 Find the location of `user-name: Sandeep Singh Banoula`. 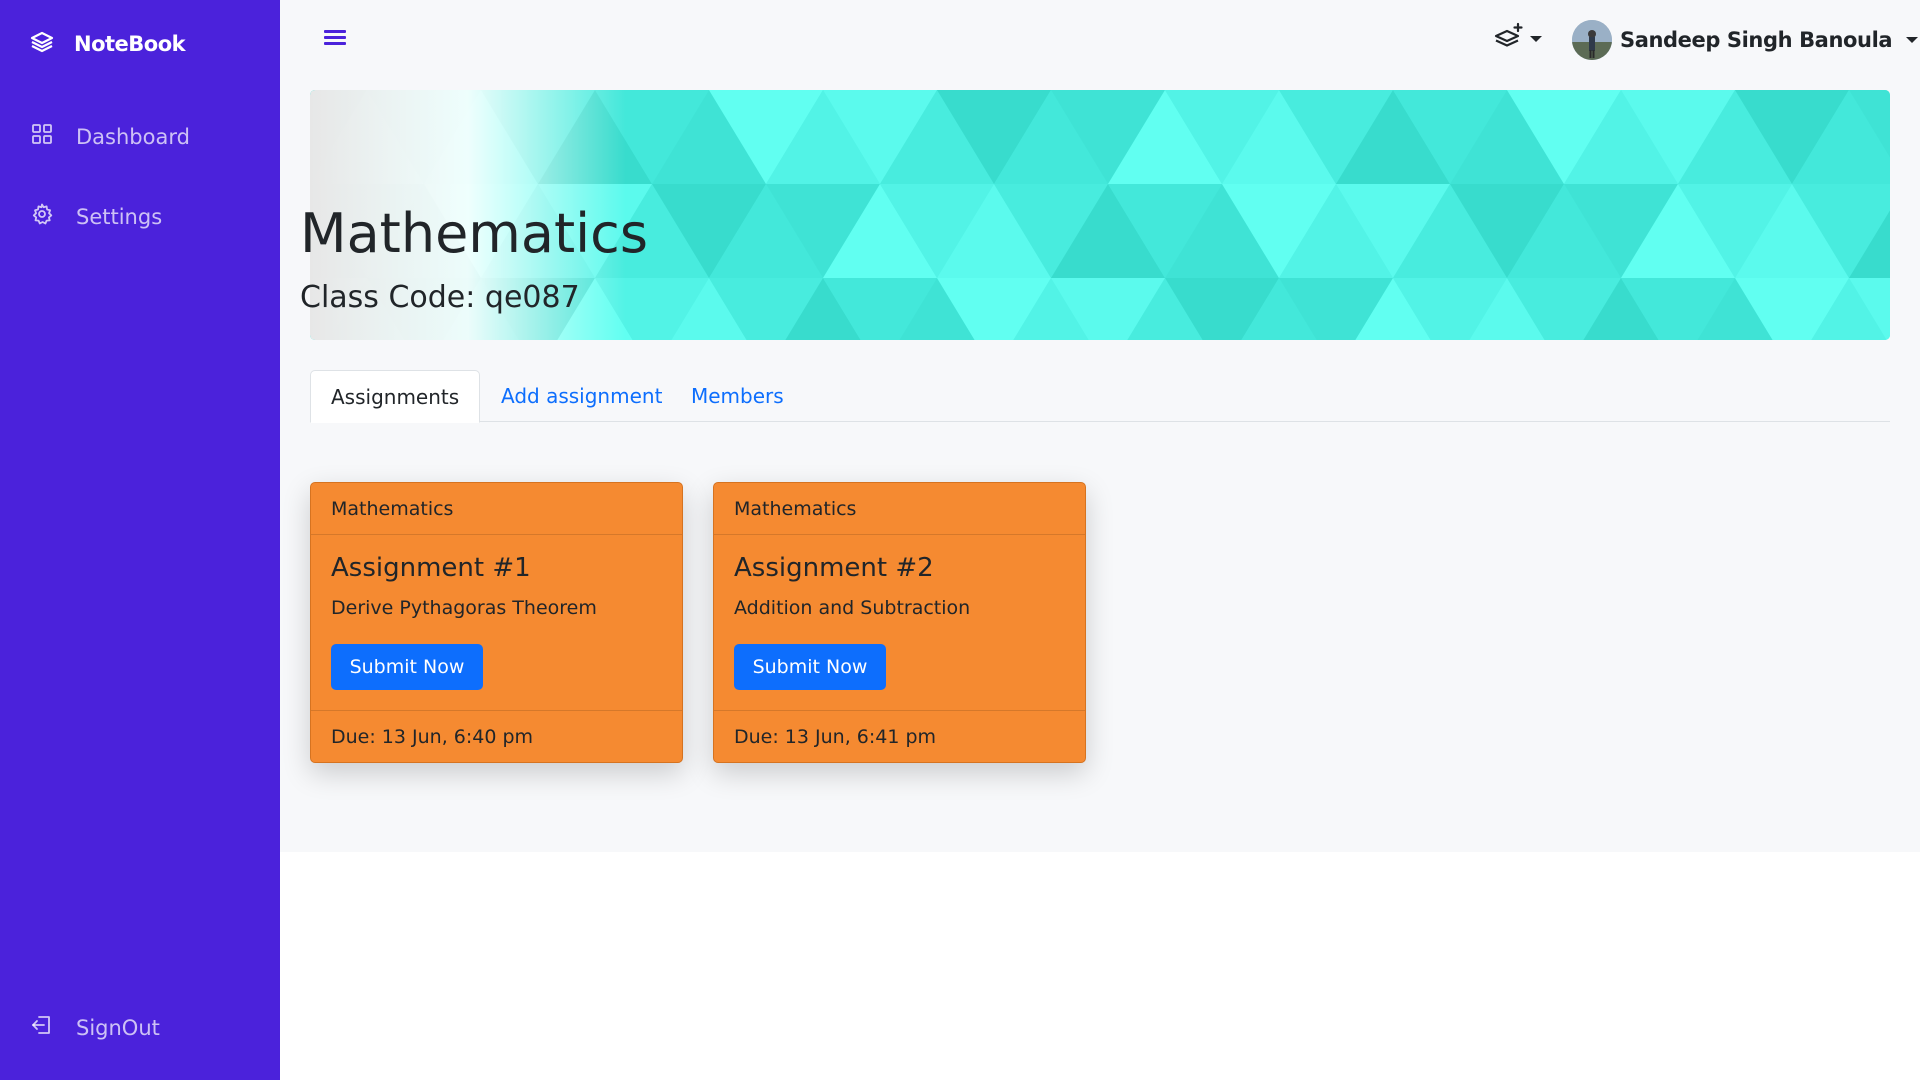

user-name: Sandeep Singh Banoula is located at coordinates (1756, 40).